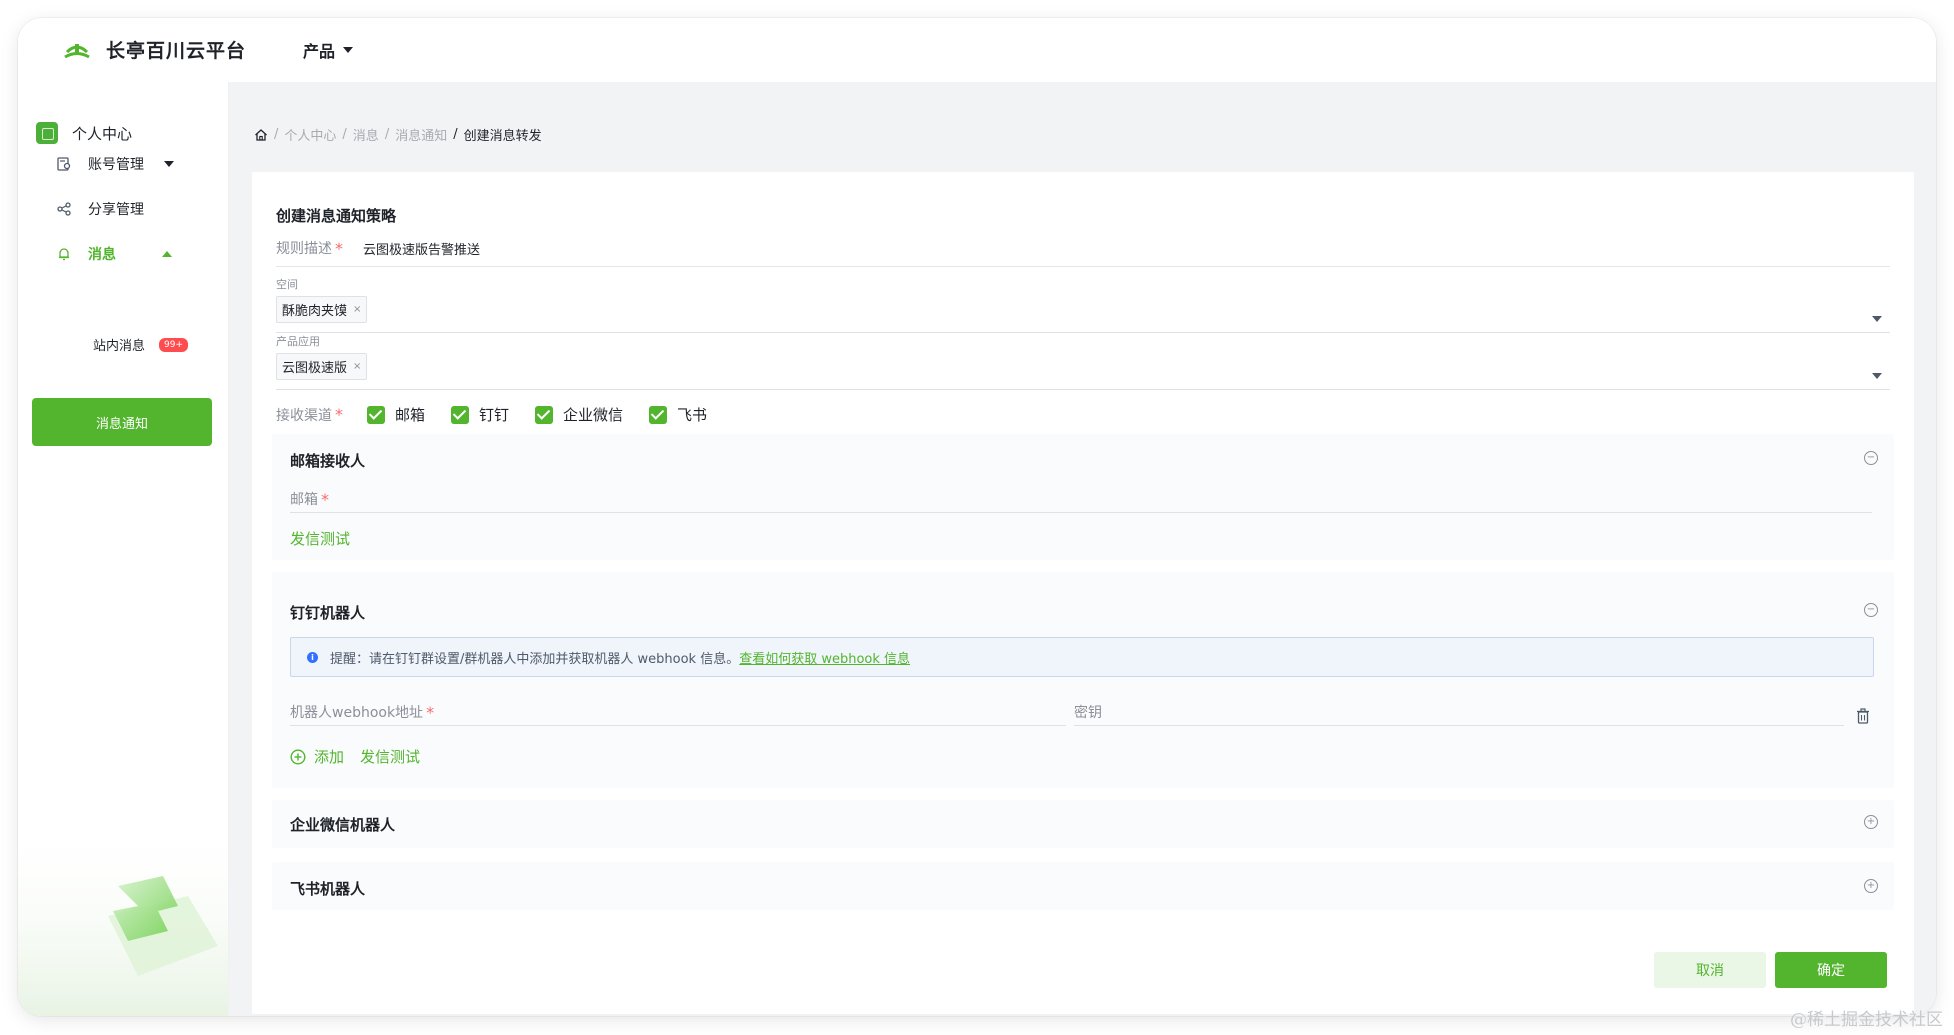 Image resolution: width=1954 pixels, height=1035 pixels. I want to click on form-title: 创建消息通知策略, so click(336, 216).